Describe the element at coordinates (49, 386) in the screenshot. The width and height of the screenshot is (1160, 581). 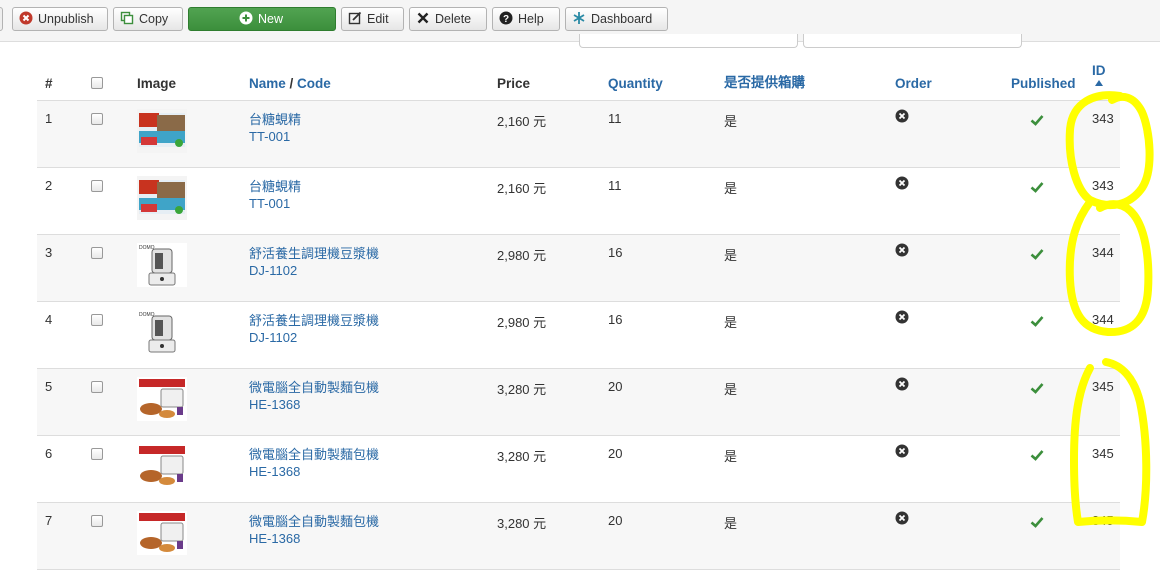
I see `row-number: 5` at that location.